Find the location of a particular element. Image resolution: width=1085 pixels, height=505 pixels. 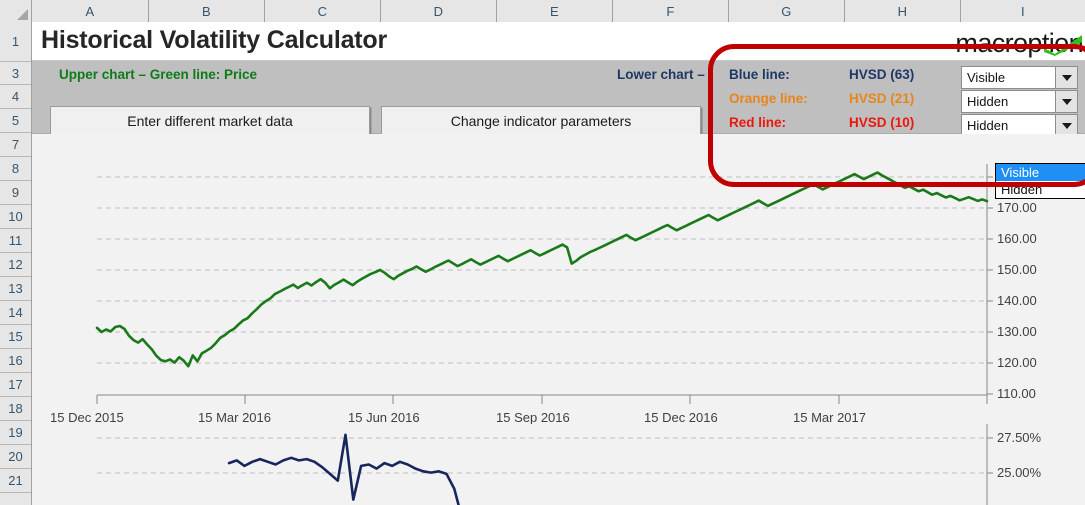

upper-xtick-0: 15 Dec 2015 is located at coordinates (87, 417).